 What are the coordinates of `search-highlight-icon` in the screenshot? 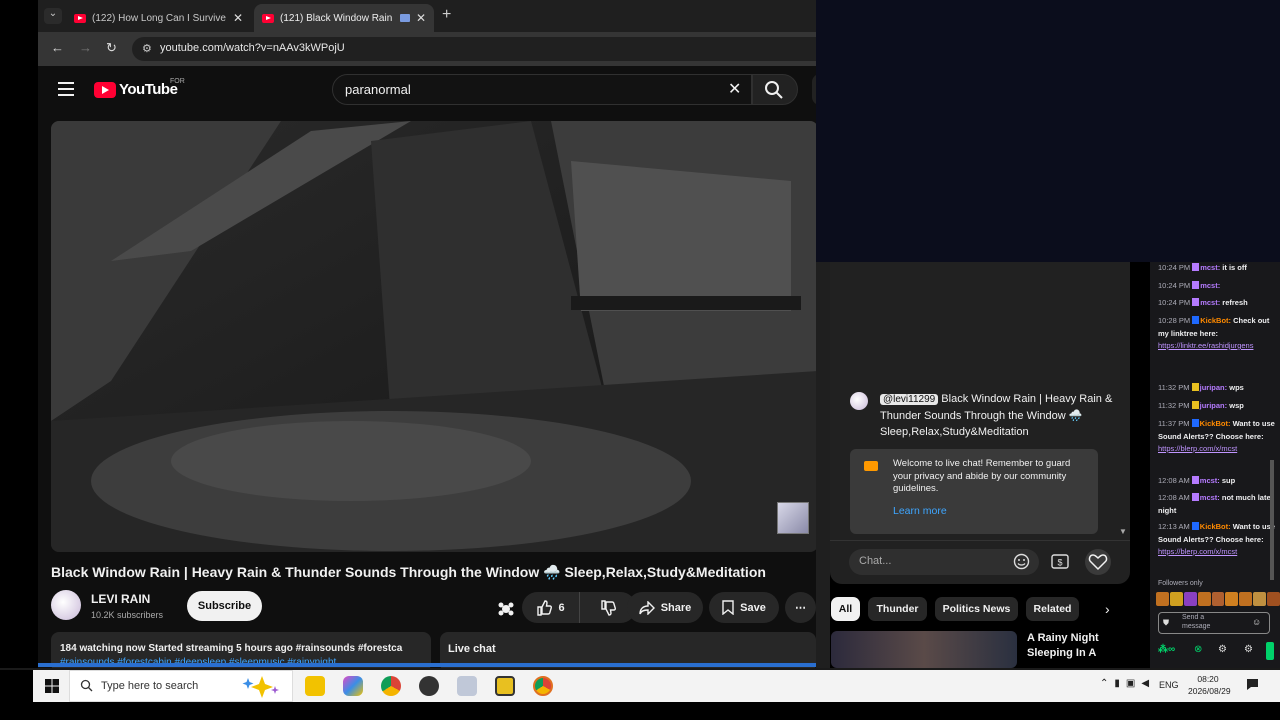 It's located at (261, 686).